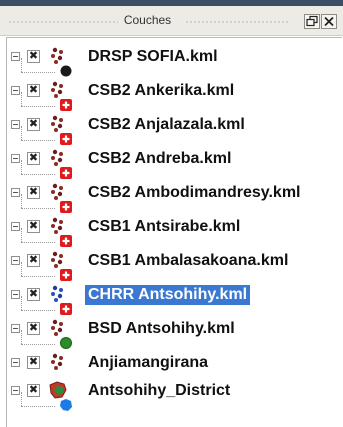 Image resolution: width=343 pixels, height=427 pixels. I want to click on float-button, so click(312, 21).